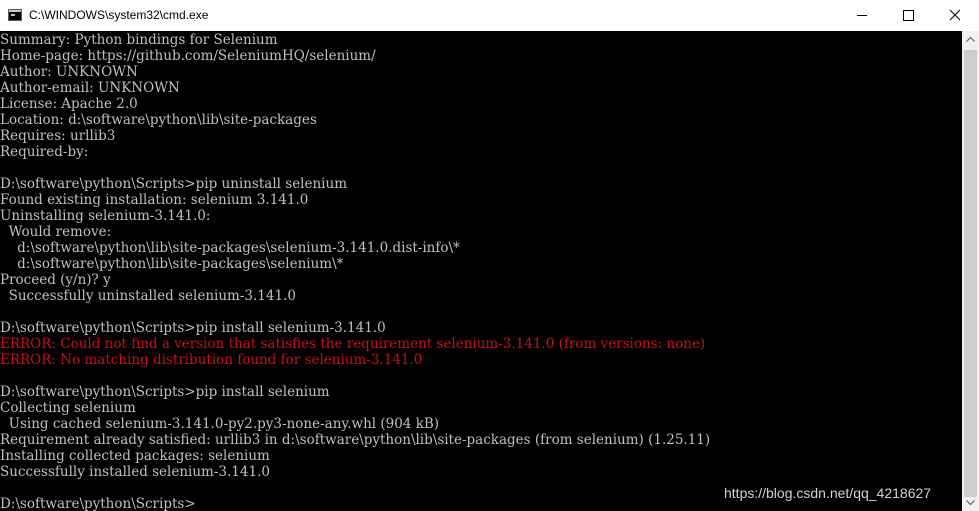 The height and width of the screenshot is (511, 979). Describe the element at coordinates (56, 232) in the screenshot. I see `console-line: Would remove:` at that location.